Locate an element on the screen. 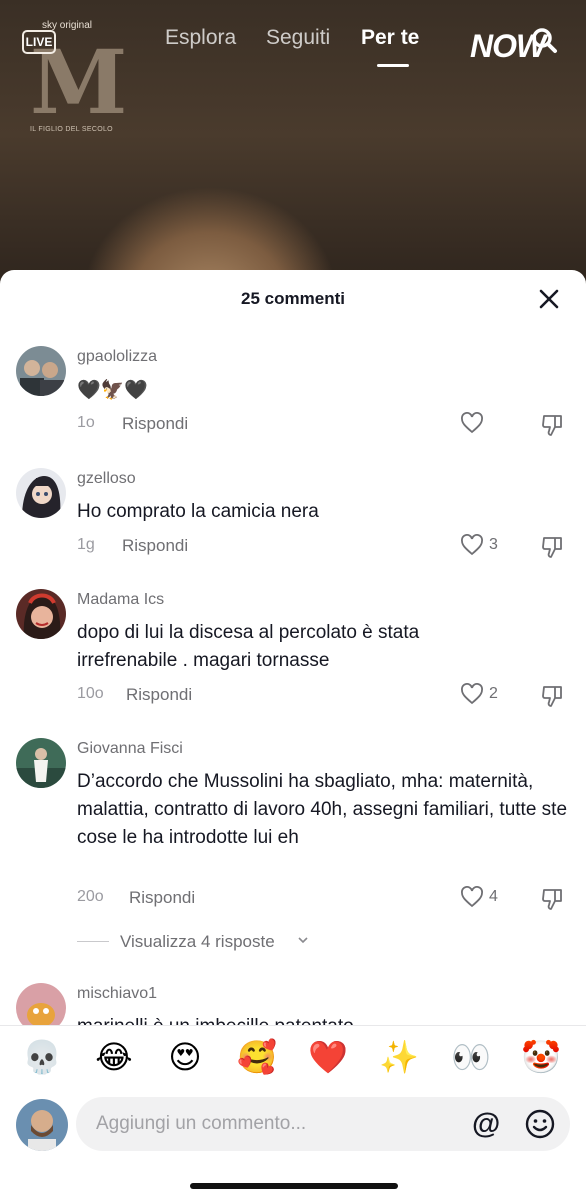 The width and height of the screenshot is (586, 1200). like-count: 4 is located at coordinates (493, 896).